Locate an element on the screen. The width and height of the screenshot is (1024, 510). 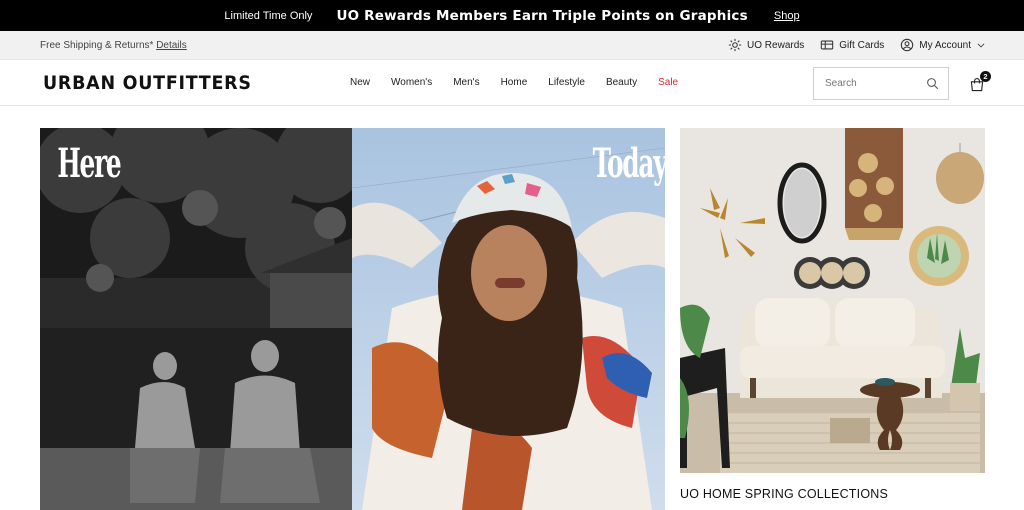
account-icon is located at coordinates (907, 45).